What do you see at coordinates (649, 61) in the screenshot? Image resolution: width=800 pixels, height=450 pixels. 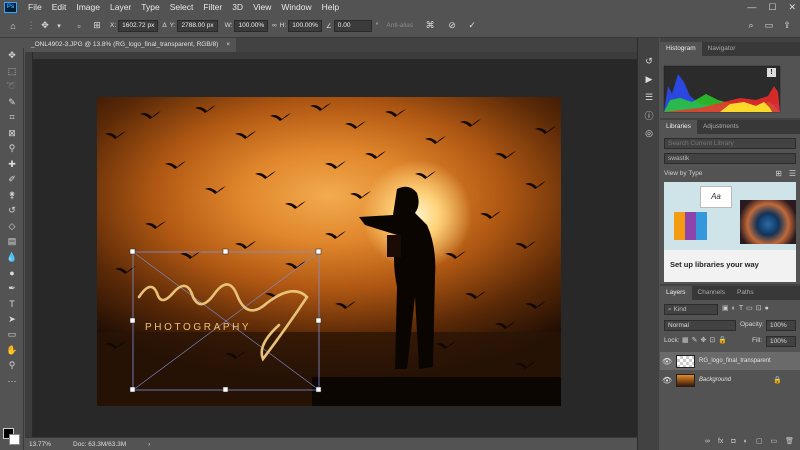 I see `history-icon: ↺` at bounding box center [649, 61].